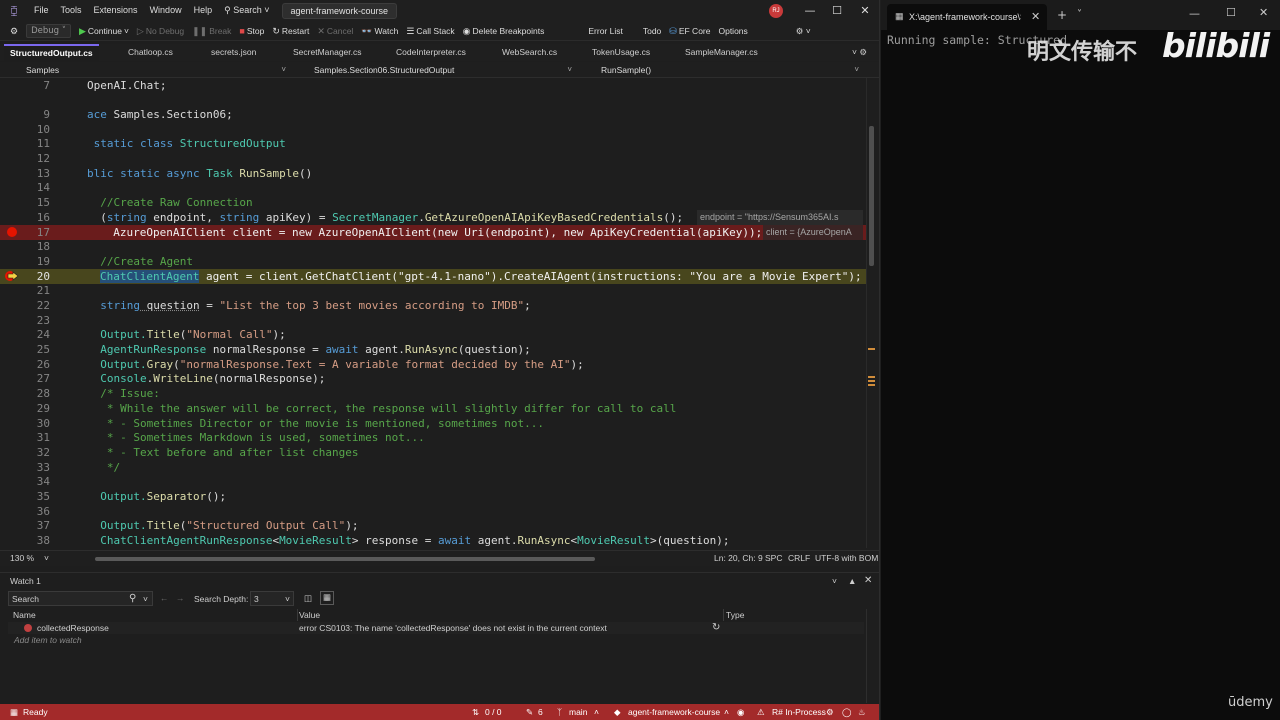 This screenshot has height=720, width=1280. Describe the element at coordinates (430, 31) in the screenshot. I see `call-stack-button: ☰ Call Stack` at that location.